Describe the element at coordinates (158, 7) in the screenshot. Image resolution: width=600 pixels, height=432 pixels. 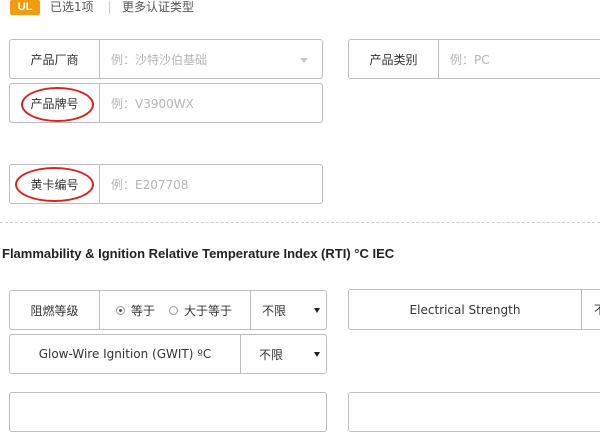
I see `more-cert-types-link: 更多认证类型` at that location.